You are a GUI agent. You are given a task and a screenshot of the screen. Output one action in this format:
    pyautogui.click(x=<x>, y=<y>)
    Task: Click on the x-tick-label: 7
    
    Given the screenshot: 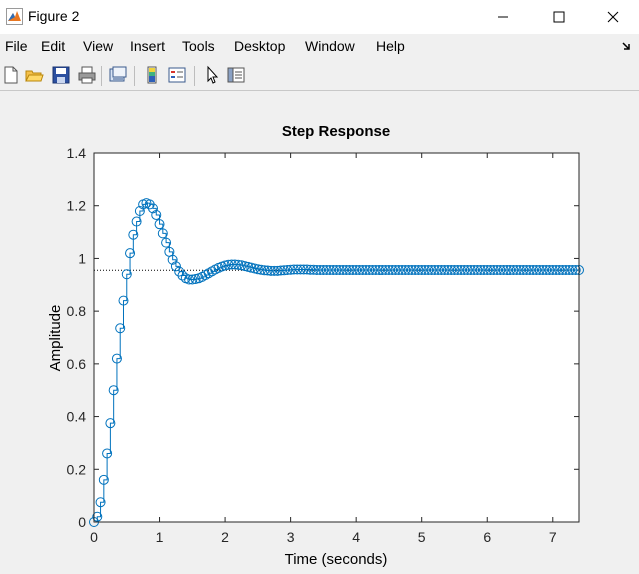 What is the action you would take?
    pyautogui.click(x=553, y=537)
    